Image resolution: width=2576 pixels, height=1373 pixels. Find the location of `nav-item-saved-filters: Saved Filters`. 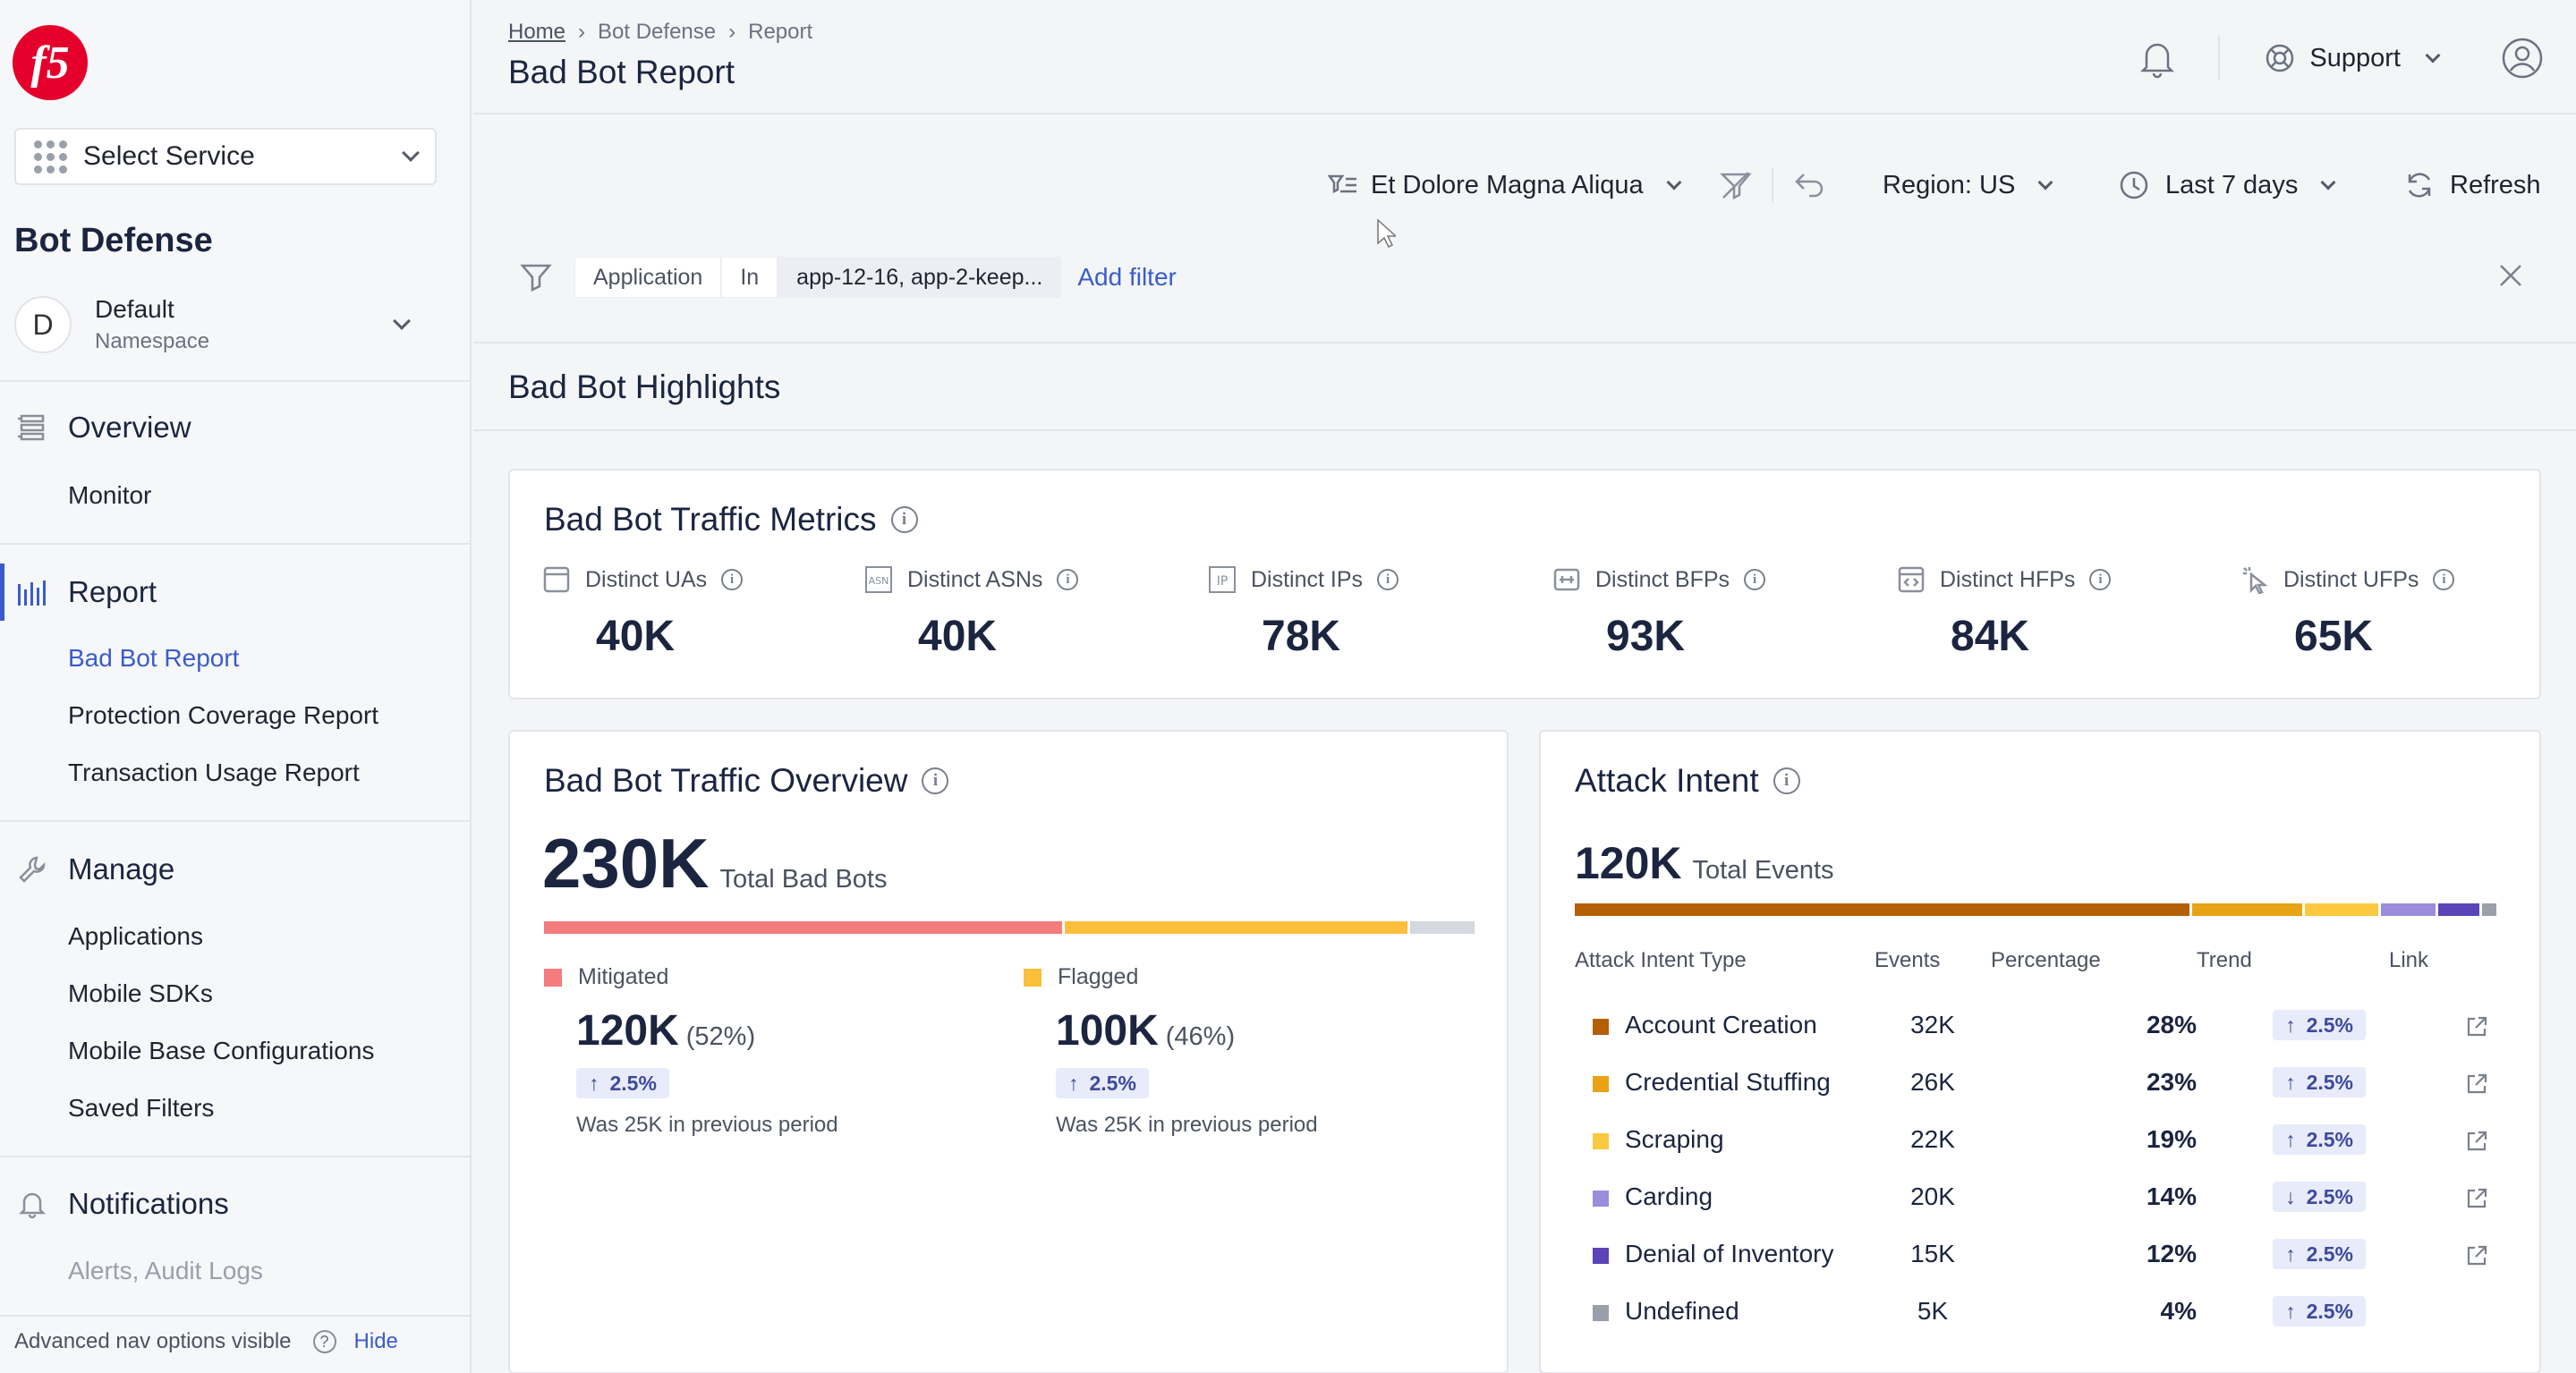

nav-item-saved-filters: Saved Filters is located at coordinates (141, 1108).